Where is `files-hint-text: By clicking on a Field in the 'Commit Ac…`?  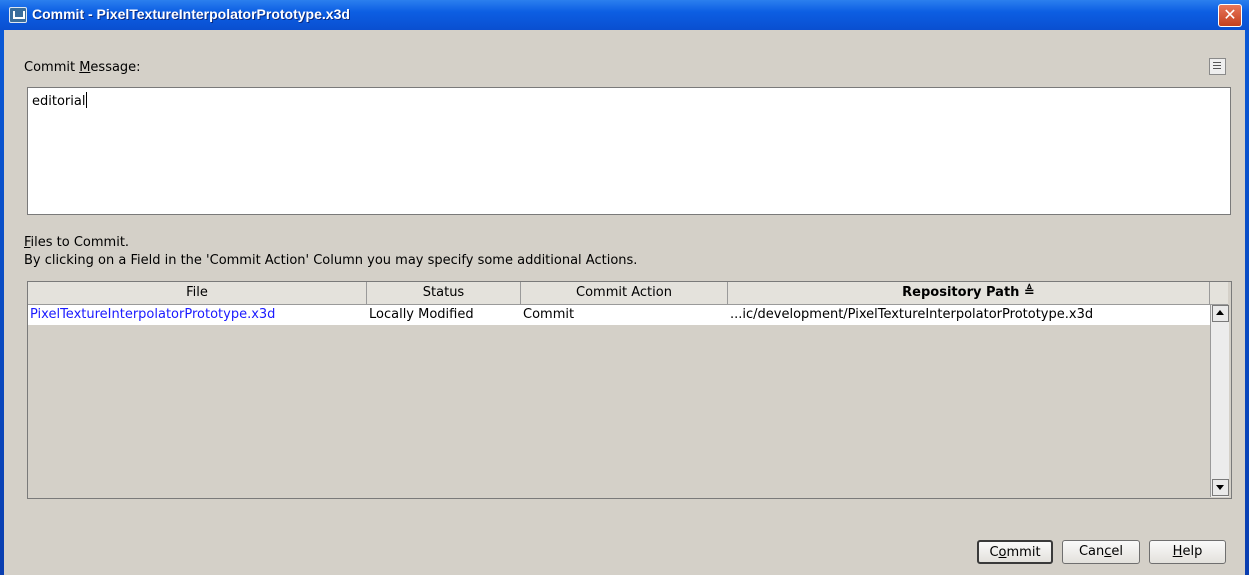
files-hint-text: By clicking on a Field in the 'Commit Ac… is located at coordinates (331, 260).